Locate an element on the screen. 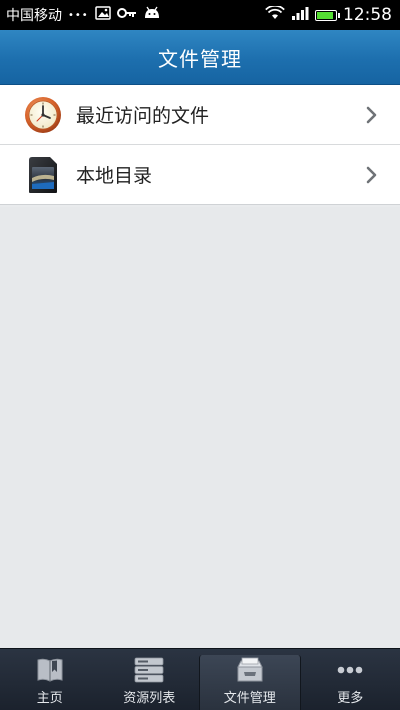  nav-label: 文件管理 is located at coordinates (249, 698).